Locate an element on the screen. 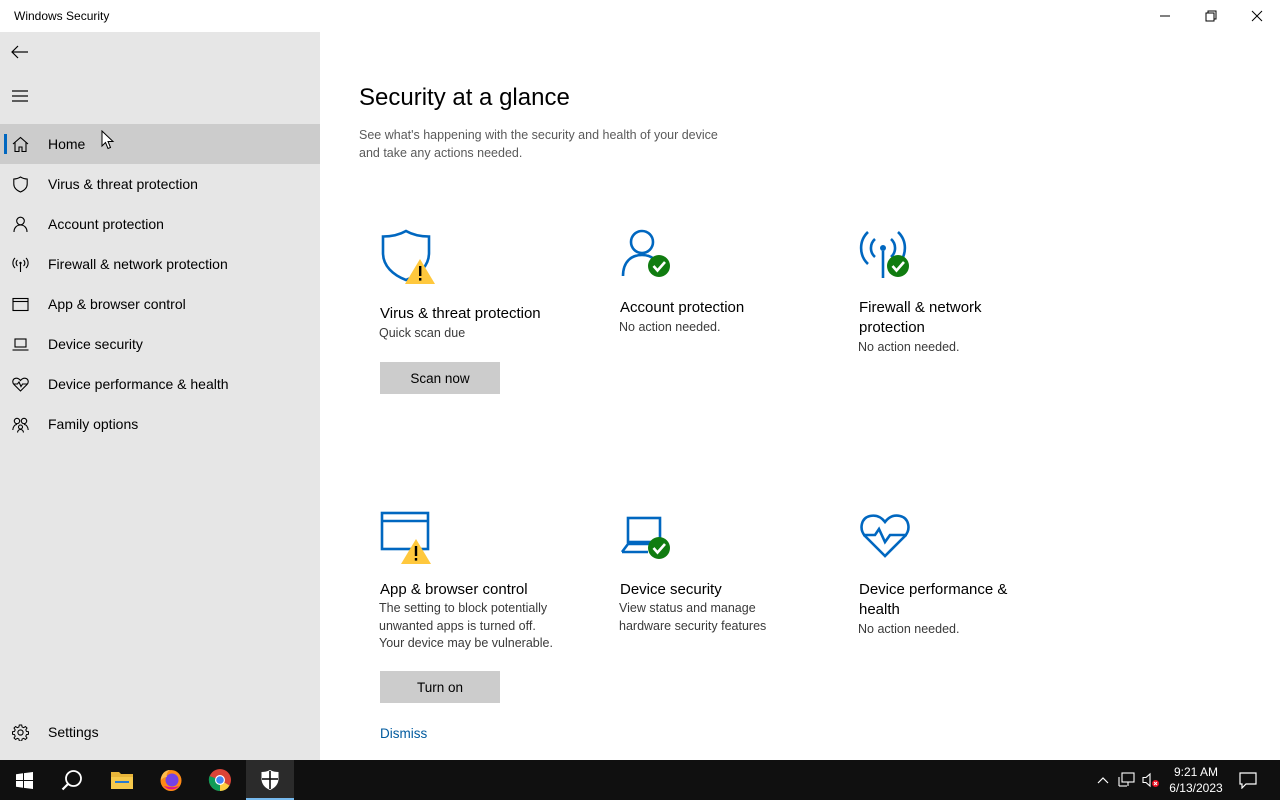 The width and height of the screenshot is (1280, 800). back-arrow-icon is located at coordinates (19, 52).